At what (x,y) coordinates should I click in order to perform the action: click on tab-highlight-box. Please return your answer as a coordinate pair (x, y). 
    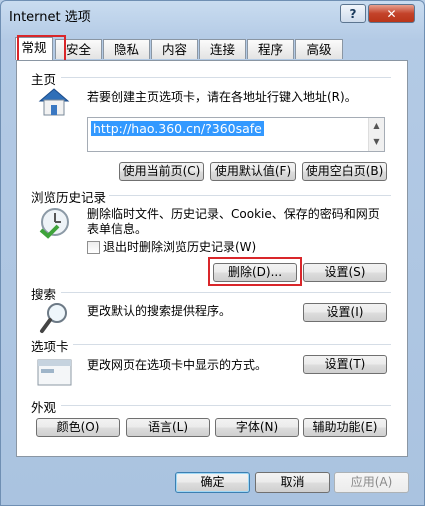
    Looking at the image, I should click on (41, 49).